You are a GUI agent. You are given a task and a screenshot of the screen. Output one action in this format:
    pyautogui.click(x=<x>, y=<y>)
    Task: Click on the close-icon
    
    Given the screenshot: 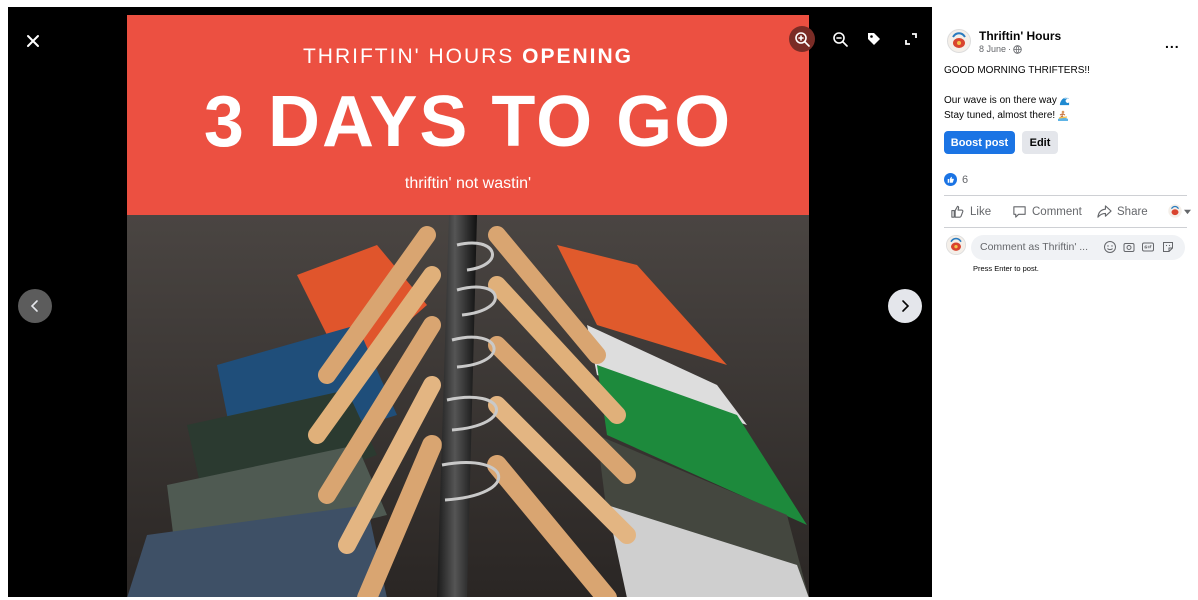 What is the action you would take?
    pyautogui.click(x=33, y=41)
    